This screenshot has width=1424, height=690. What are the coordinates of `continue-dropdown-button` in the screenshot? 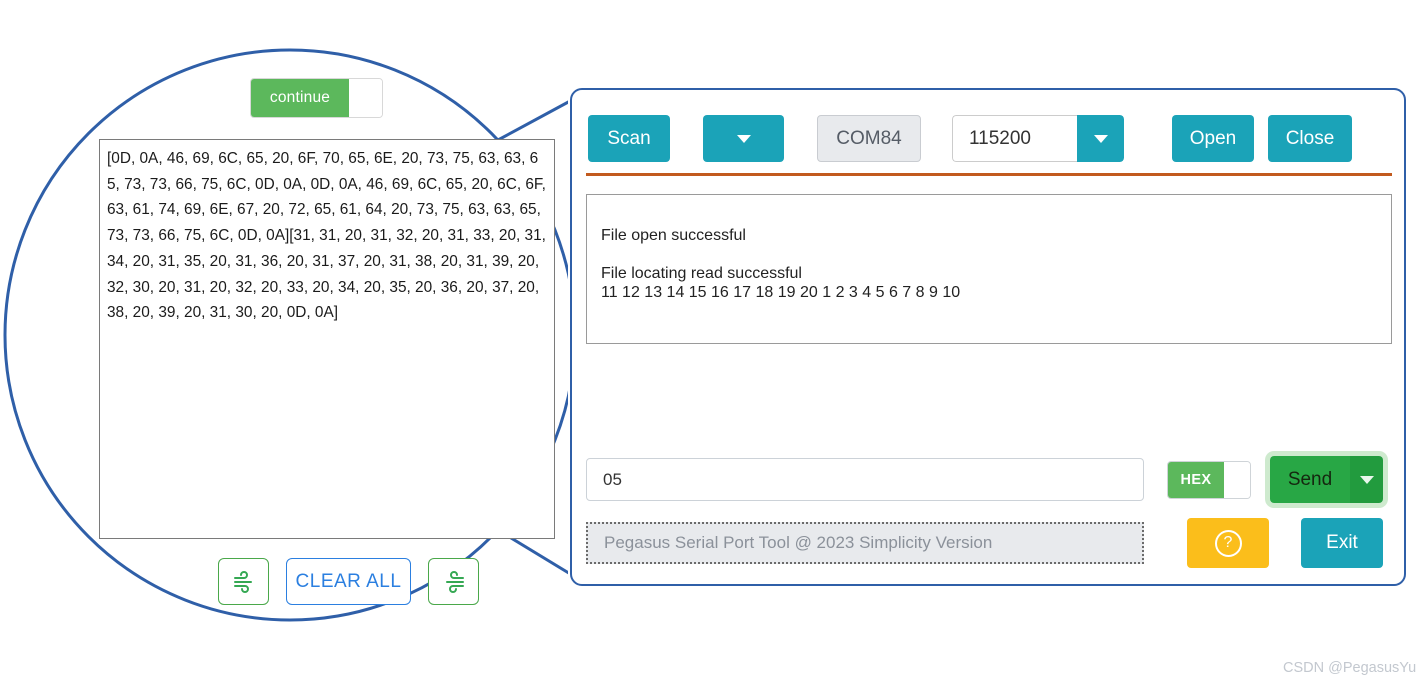 It's located at (365, 98).